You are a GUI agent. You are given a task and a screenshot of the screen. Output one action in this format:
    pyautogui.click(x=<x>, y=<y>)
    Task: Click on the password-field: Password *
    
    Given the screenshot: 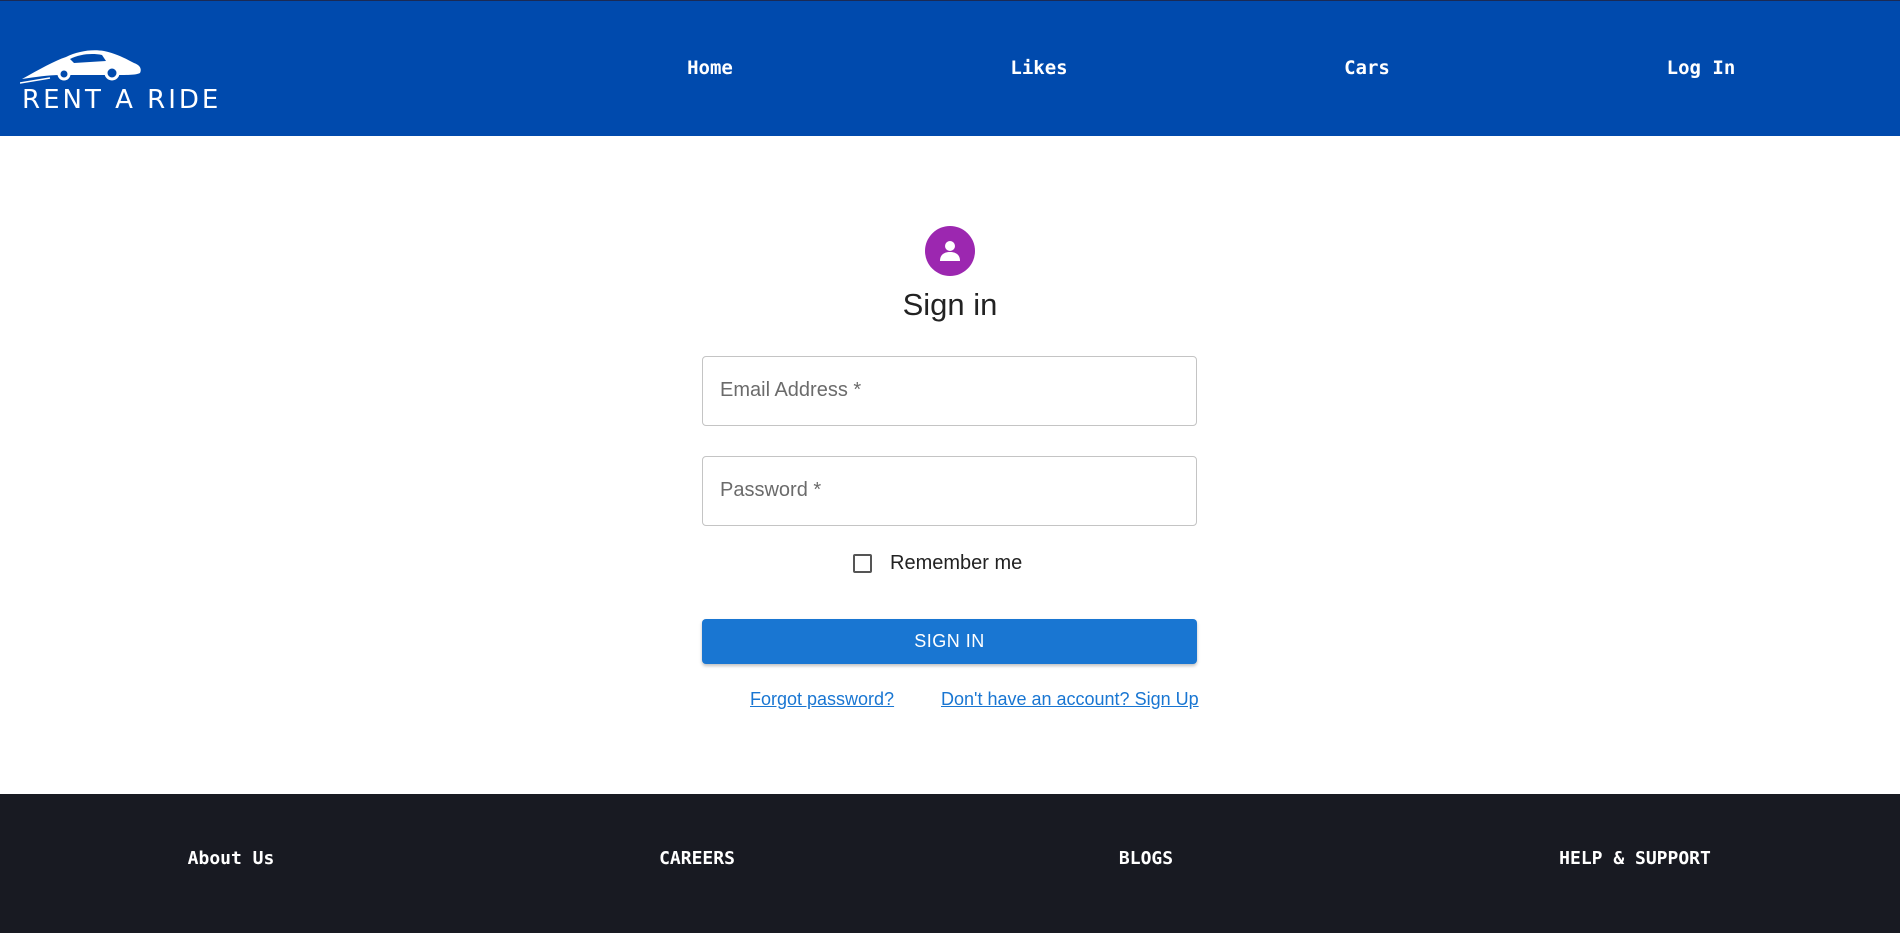 What is the action you would take?
    pyautogui.click(x=949, y=491)
    